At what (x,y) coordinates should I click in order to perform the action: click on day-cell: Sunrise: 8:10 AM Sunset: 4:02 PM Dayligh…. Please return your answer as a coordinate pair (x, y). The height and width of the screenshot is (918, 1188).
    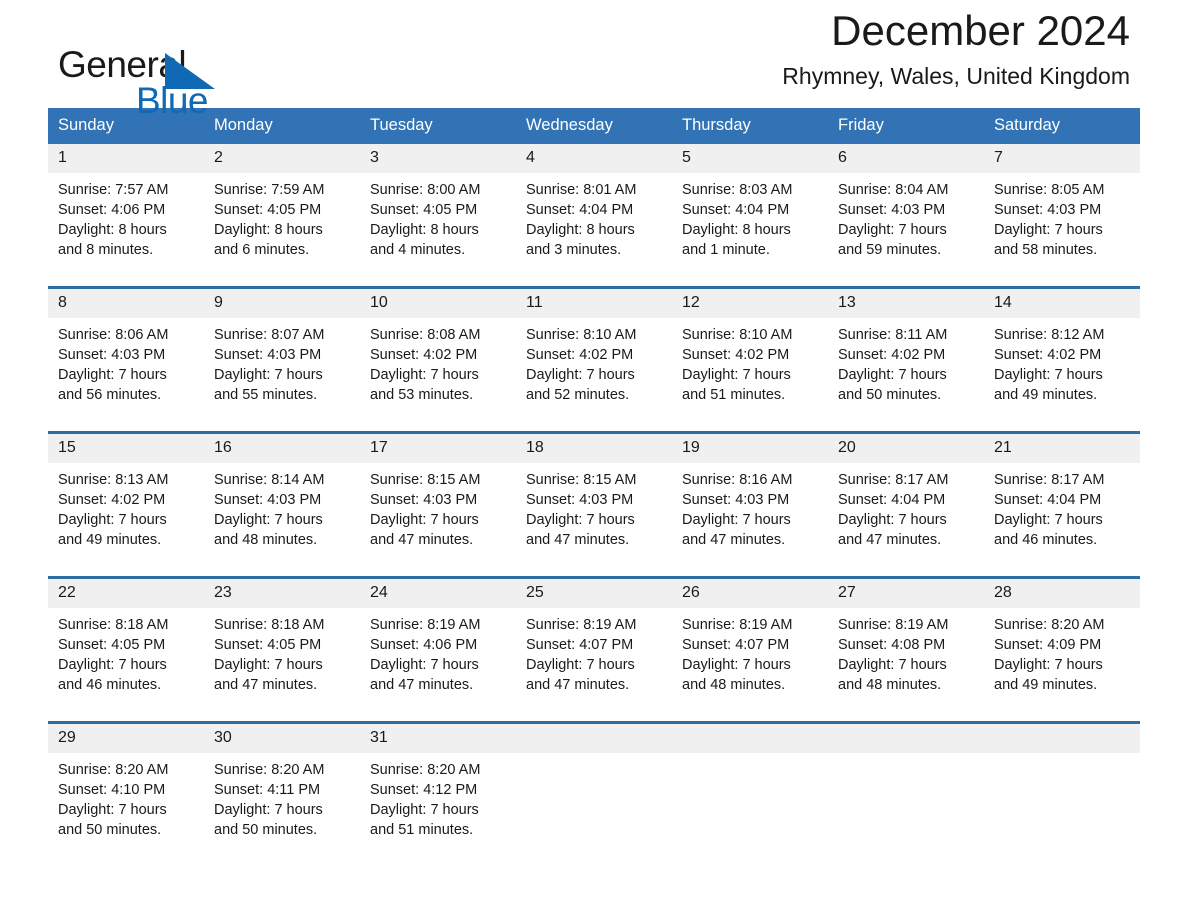
    Looking at the image, I should click on (594, 375).